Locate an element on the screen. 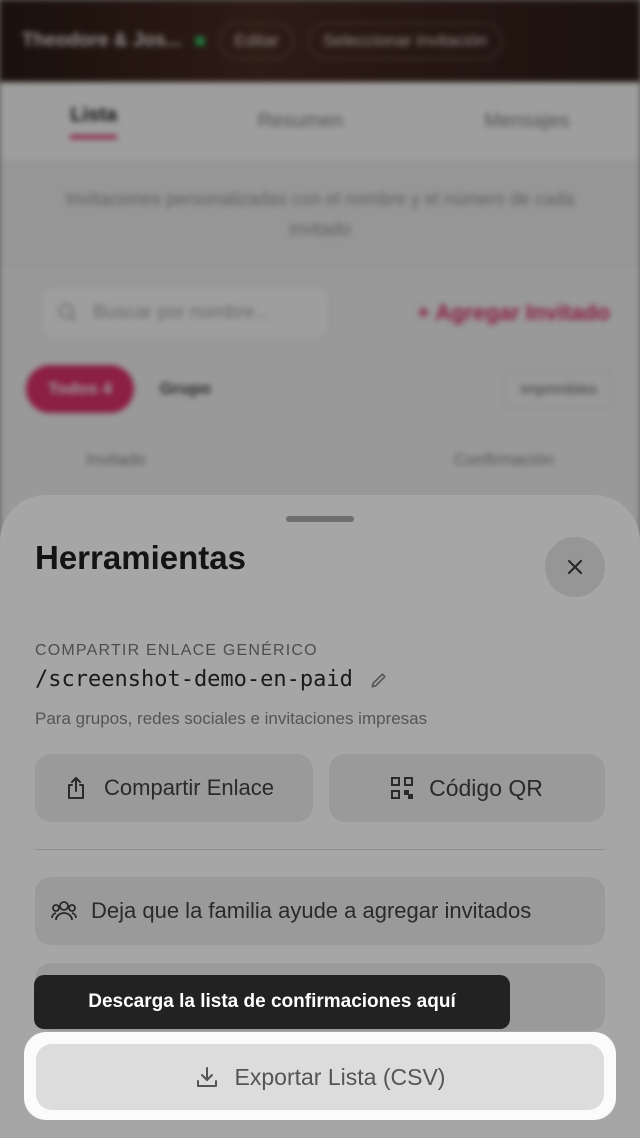 This screenshot has height=1138, width=640. export-csv-button: Exportar Lista (CSV) is located at coordinates (320, 1077).